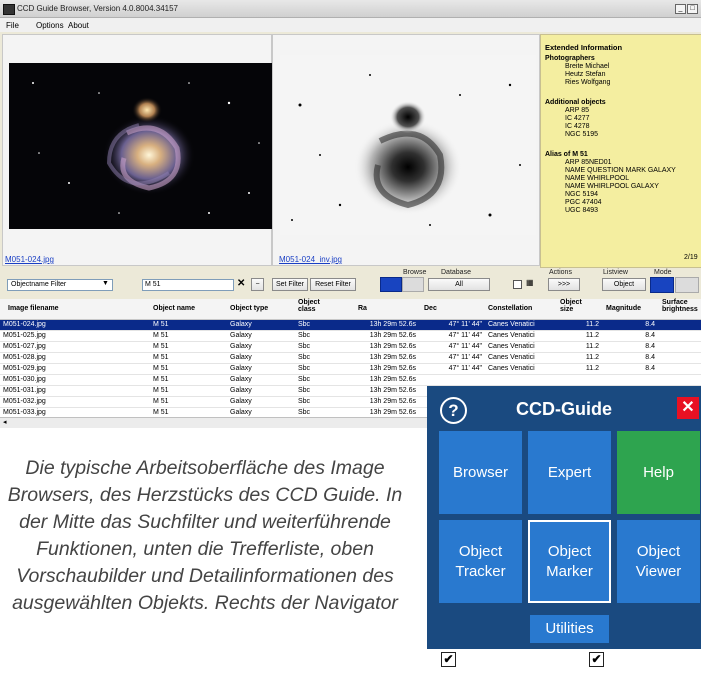  What do you see at coordinates (430, 308) in the screenshot?
I see `col-dec: Dec` at bounding box center [430, 308].